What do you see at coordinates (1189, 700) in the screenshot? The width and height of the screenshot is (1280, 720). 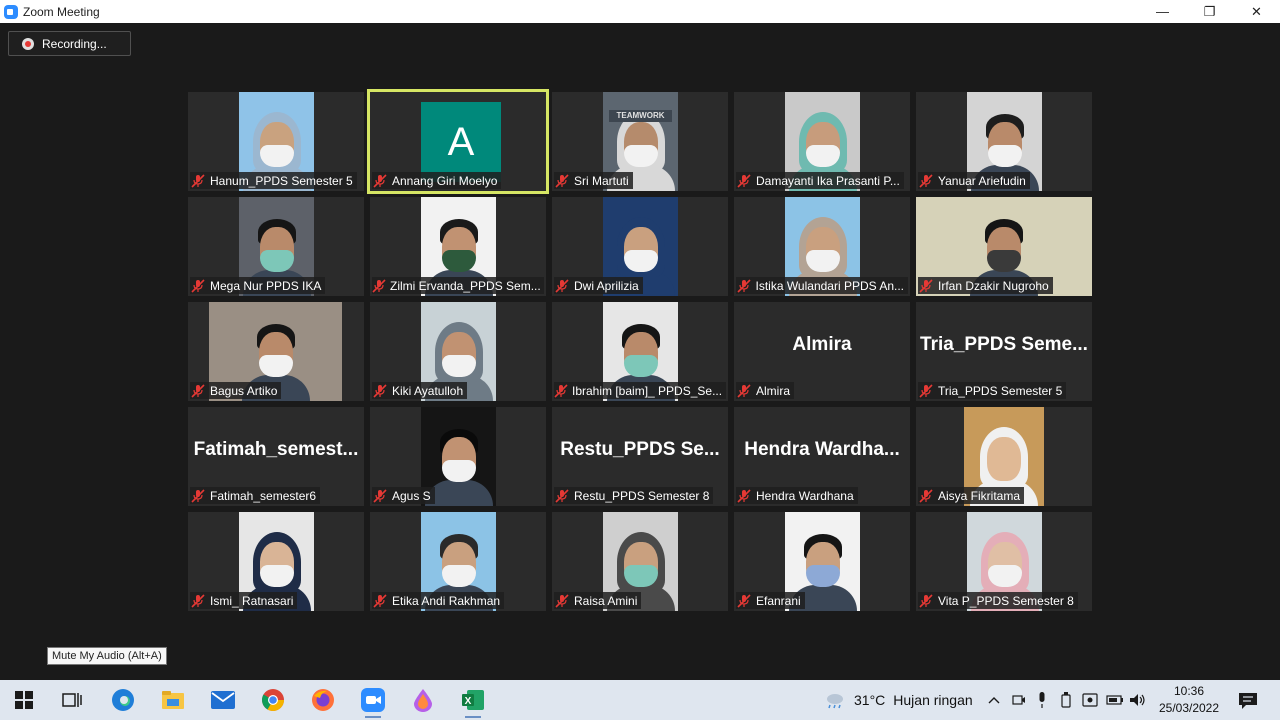 I see `system-clock: 10:36 25/03/2022` at bounding box center [1189, 700].